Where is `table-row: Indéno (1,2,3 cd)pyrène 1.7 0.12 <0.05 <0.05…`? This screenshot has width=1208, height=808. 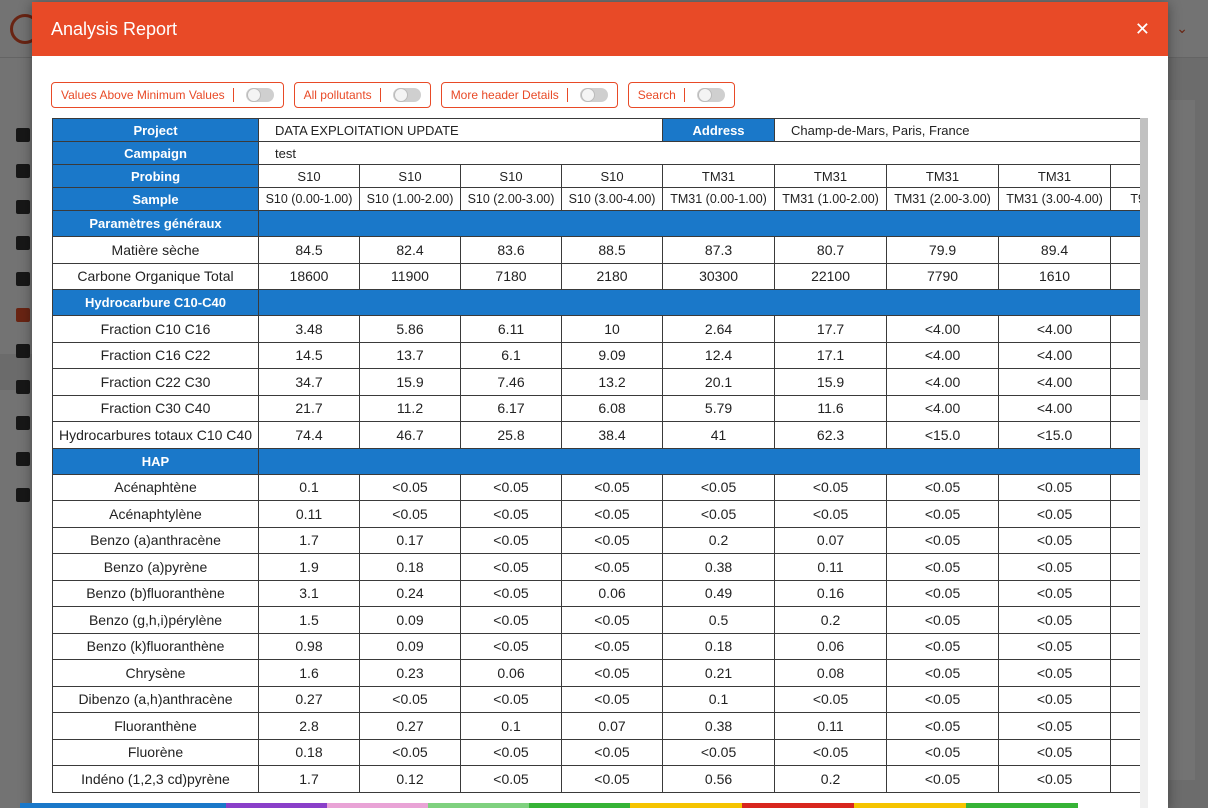 table-row: Indéno (1,2,3 cd)pyrène 1.7 0.12 <0.05 <0.05… is located at coordinates (596, 779).